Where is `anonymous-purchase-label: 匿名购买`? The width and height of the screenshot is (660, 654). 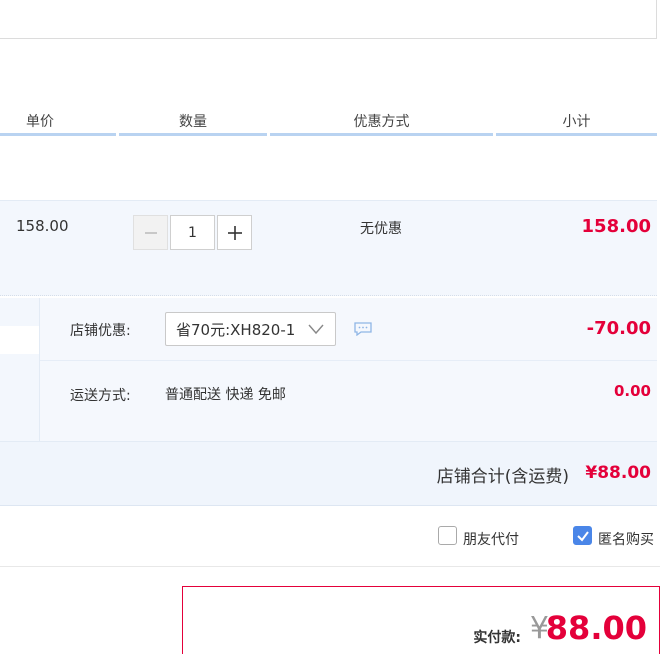 anonymous-purchase-label: 匿名购买 is located at coordinates (626, 539).